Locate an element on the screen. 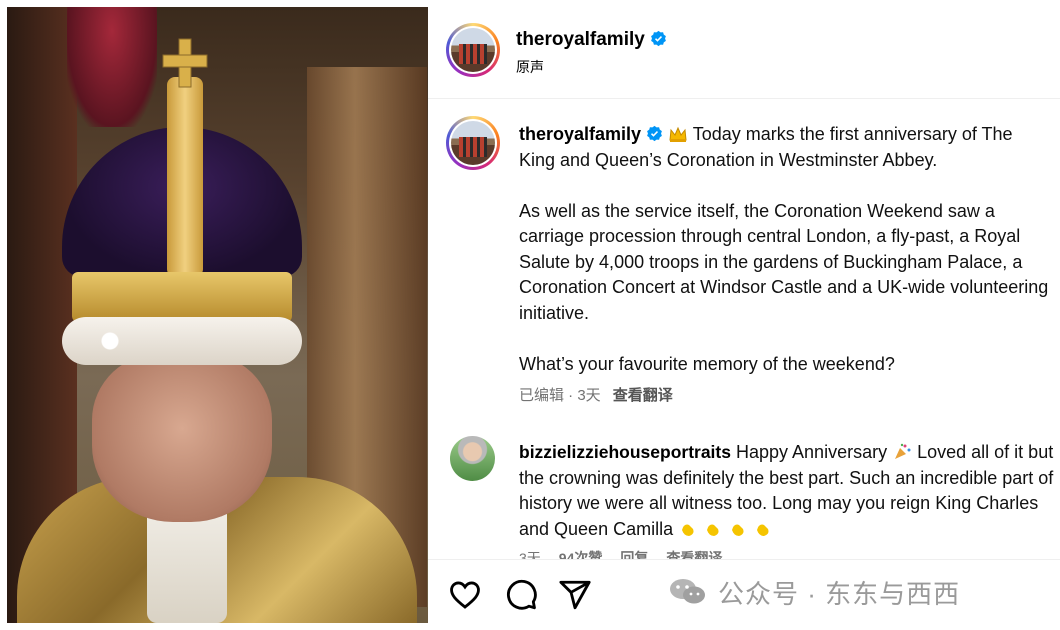  watermark: 公众号 · 东东与西西 is located at coordinates (815, 592).